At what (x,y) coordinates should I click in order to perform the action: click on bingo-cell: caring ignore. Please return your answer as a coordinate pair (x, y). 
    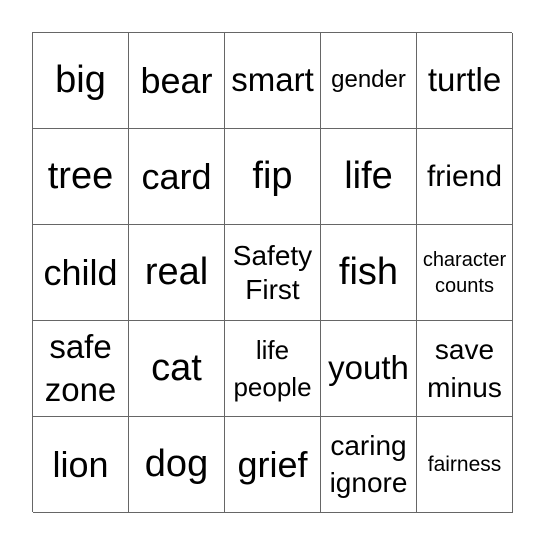
    Looking at the image, I should click on (369, 465).